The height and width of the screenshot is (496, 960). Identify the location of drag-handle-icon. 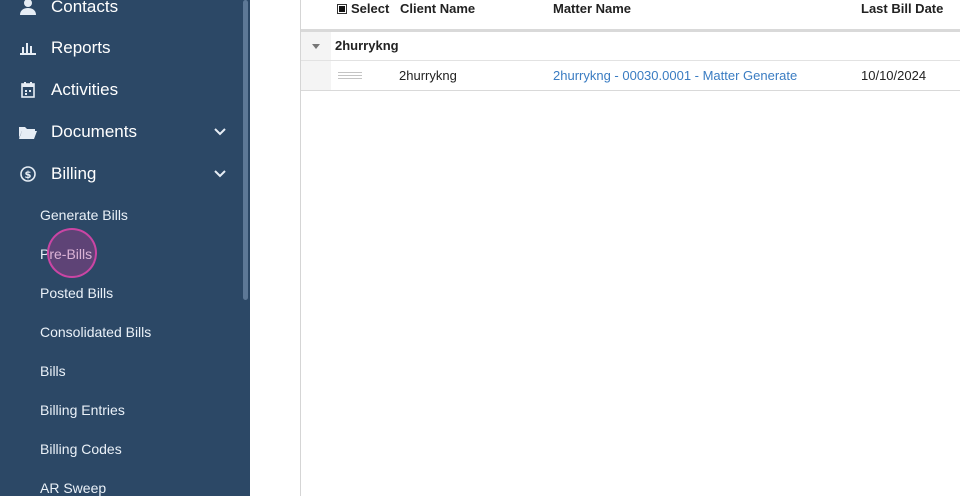
(350, 76).